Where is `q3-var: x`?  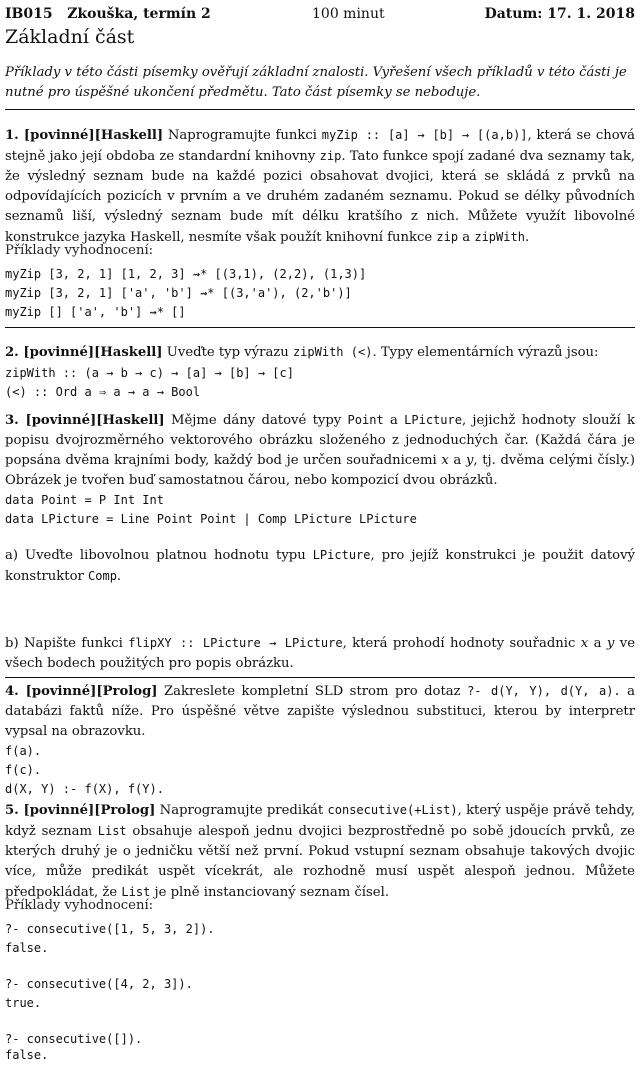 q3-var: x is located at coordinates (445, 460).